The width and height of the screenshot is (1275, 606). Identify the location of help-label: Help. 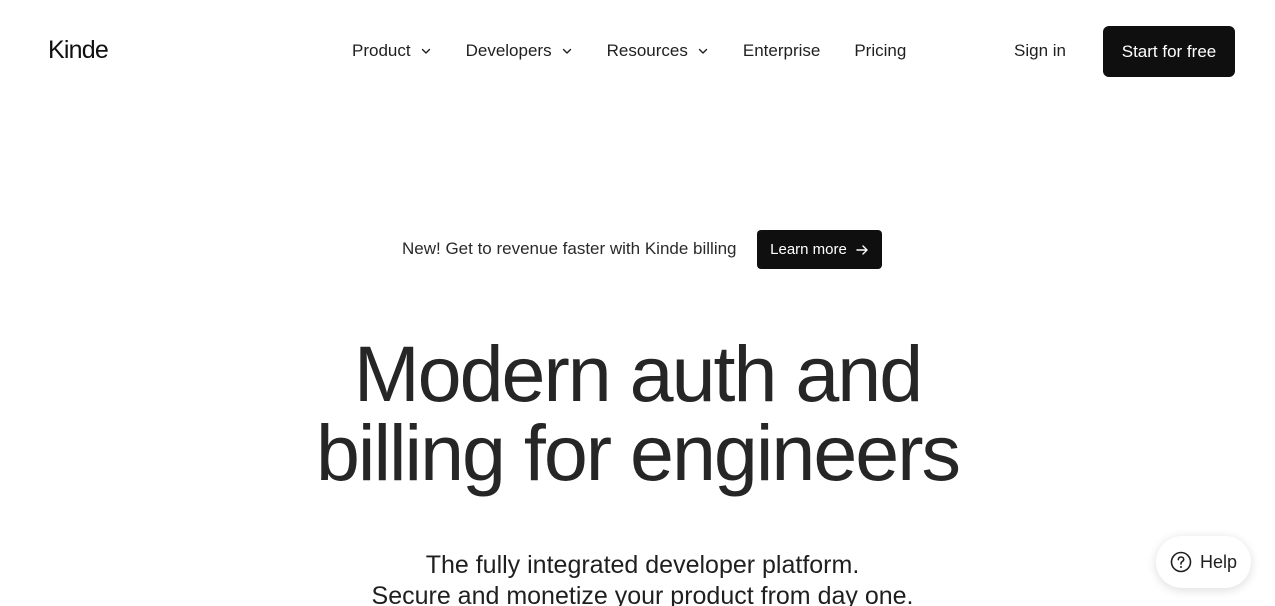
(1218, 561).